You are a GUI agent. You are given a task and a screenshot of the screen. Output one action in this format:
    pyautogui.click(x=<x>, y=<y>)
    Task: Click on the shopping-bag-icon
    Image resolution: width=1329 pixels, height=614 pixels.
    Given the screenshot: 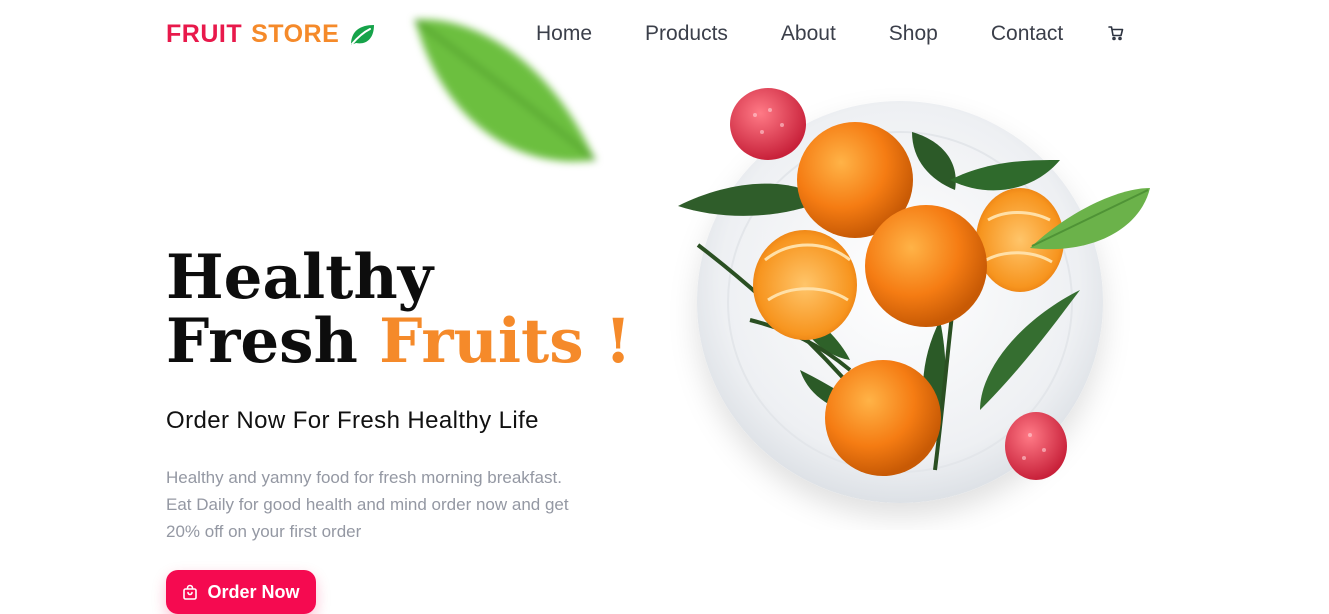 What is the action you would take?
    pyautogui.click(x=190, y=592)
    